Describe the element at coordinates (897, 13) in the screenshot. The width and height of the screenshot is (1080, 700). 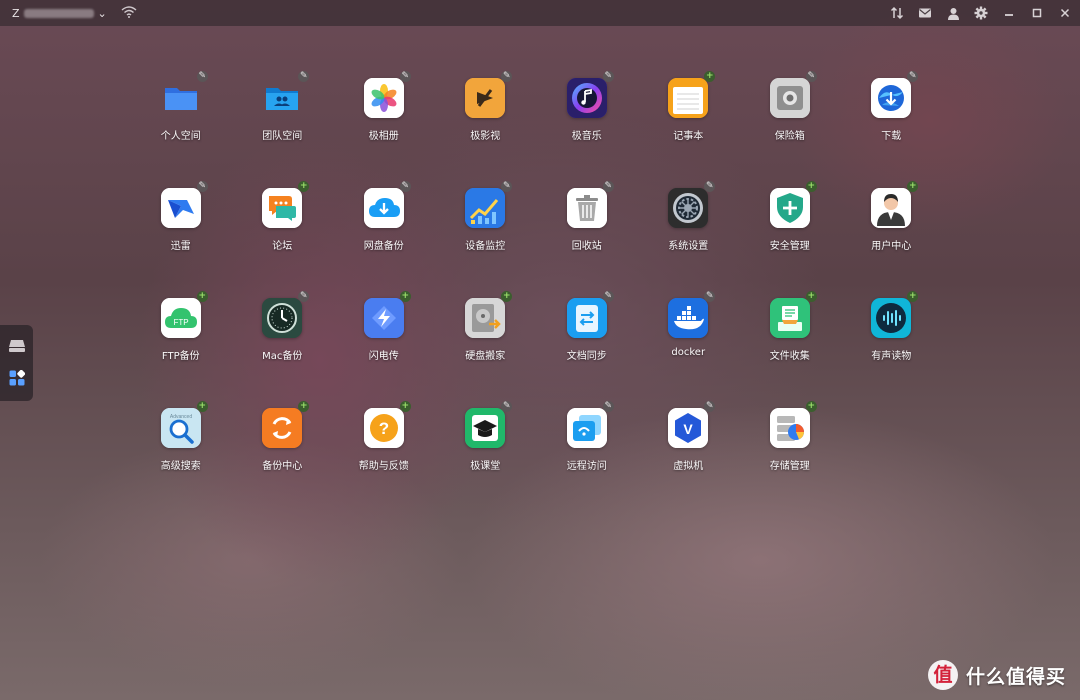
I see `transfer-icon` at that location.